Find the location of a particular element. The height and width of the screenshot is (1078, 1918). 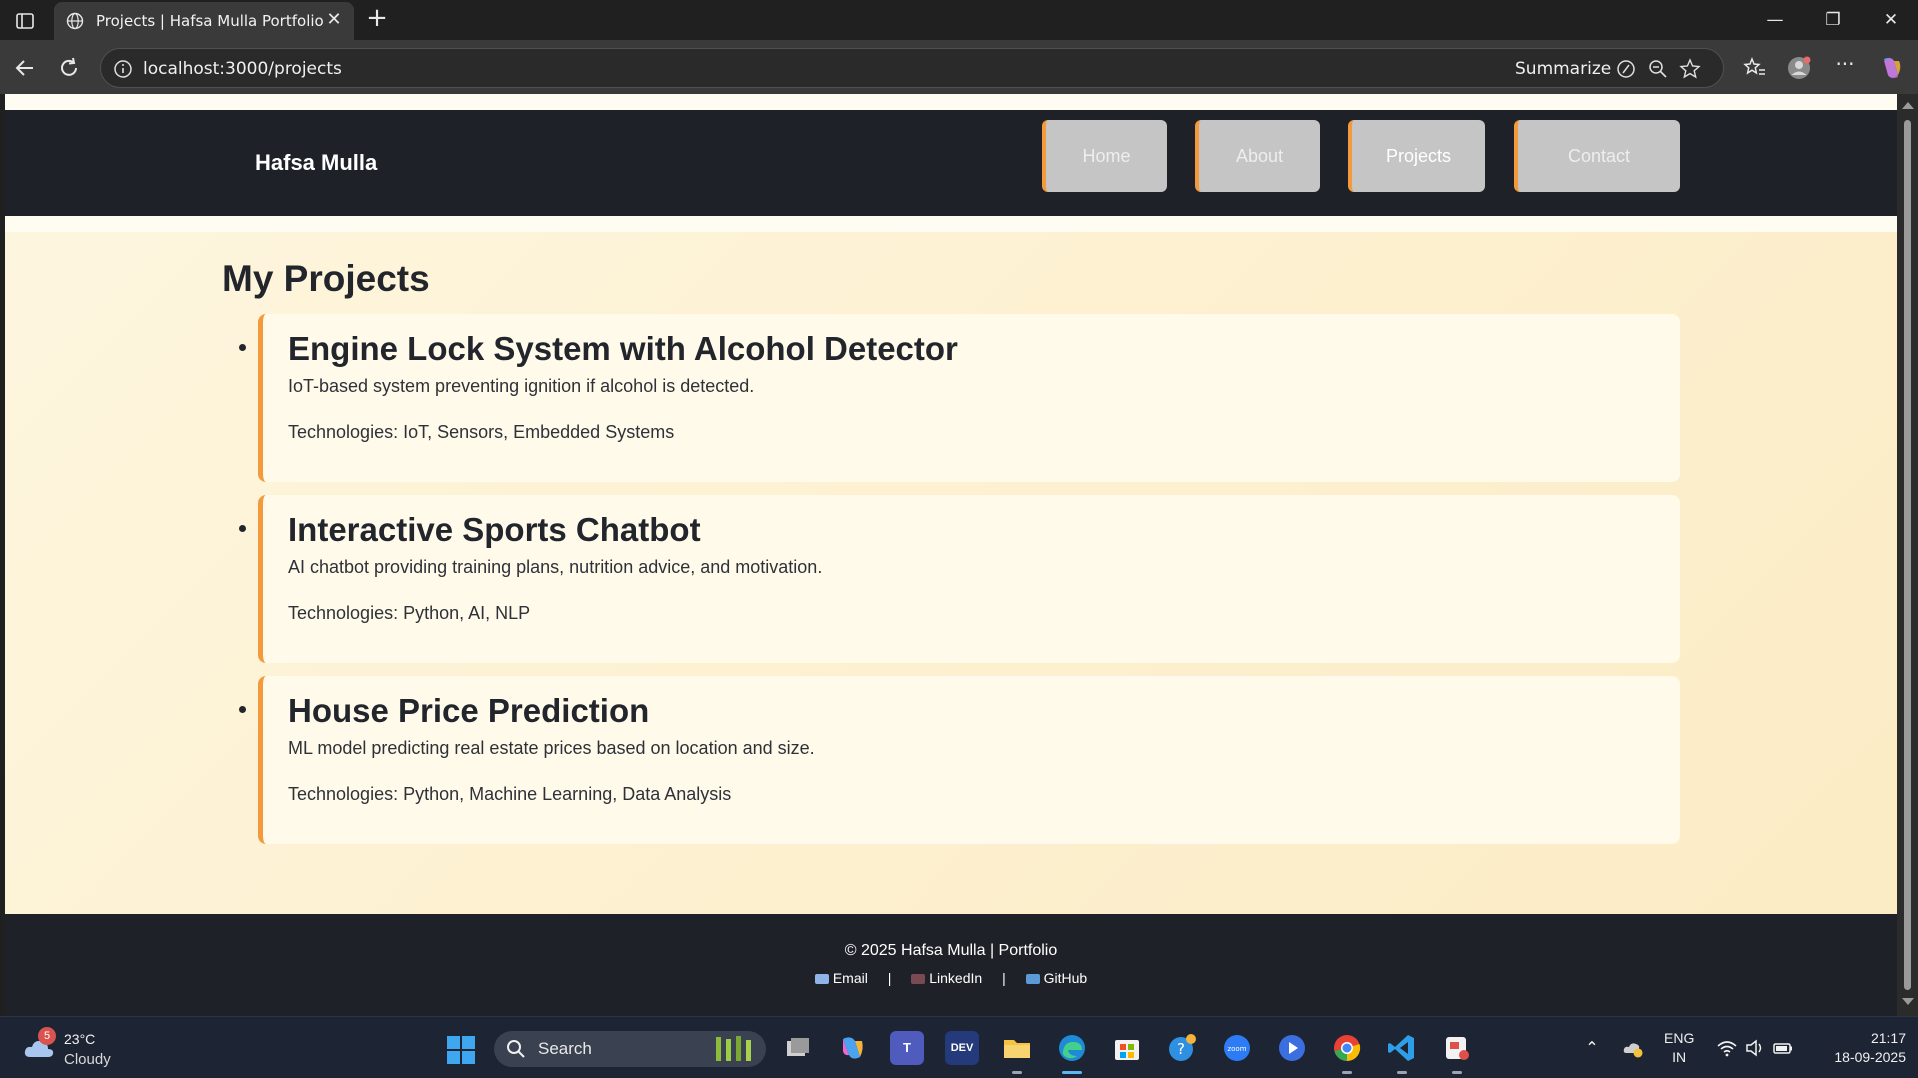

battery-icon is located at coordinates (1783, 1048).